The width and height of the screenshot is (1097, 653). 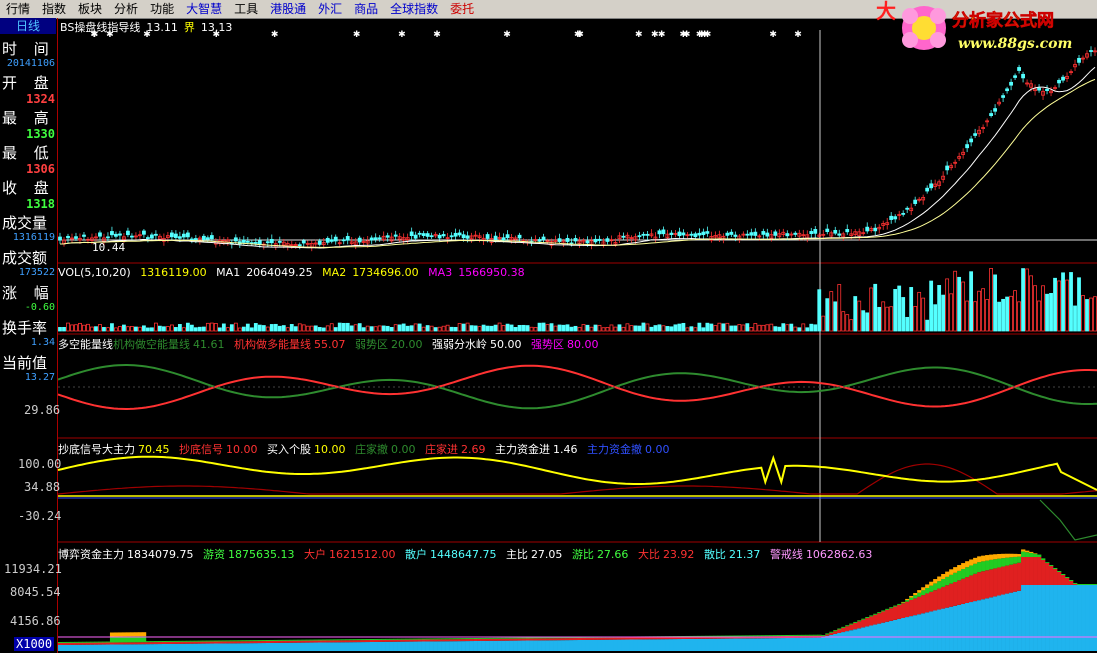 I want to click on fund-unit-badge: X1000, so click(x=34, y=644).